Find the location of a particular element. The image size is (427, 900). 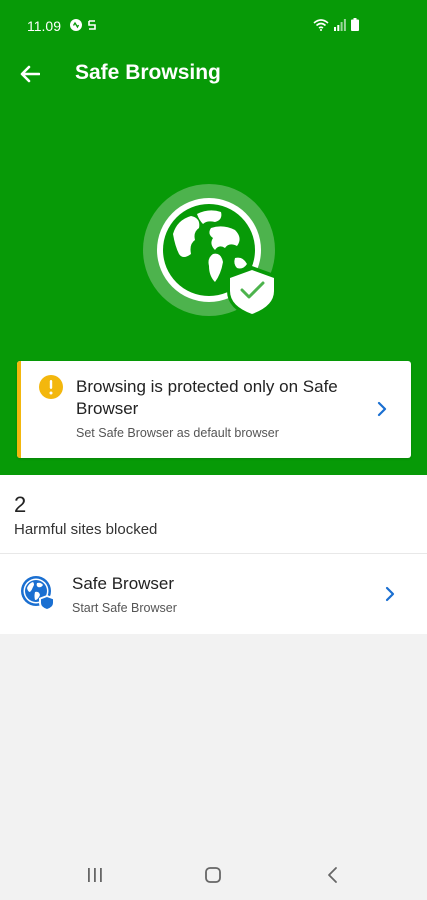

back-arrow-icon is located at coordinates (30, 74).